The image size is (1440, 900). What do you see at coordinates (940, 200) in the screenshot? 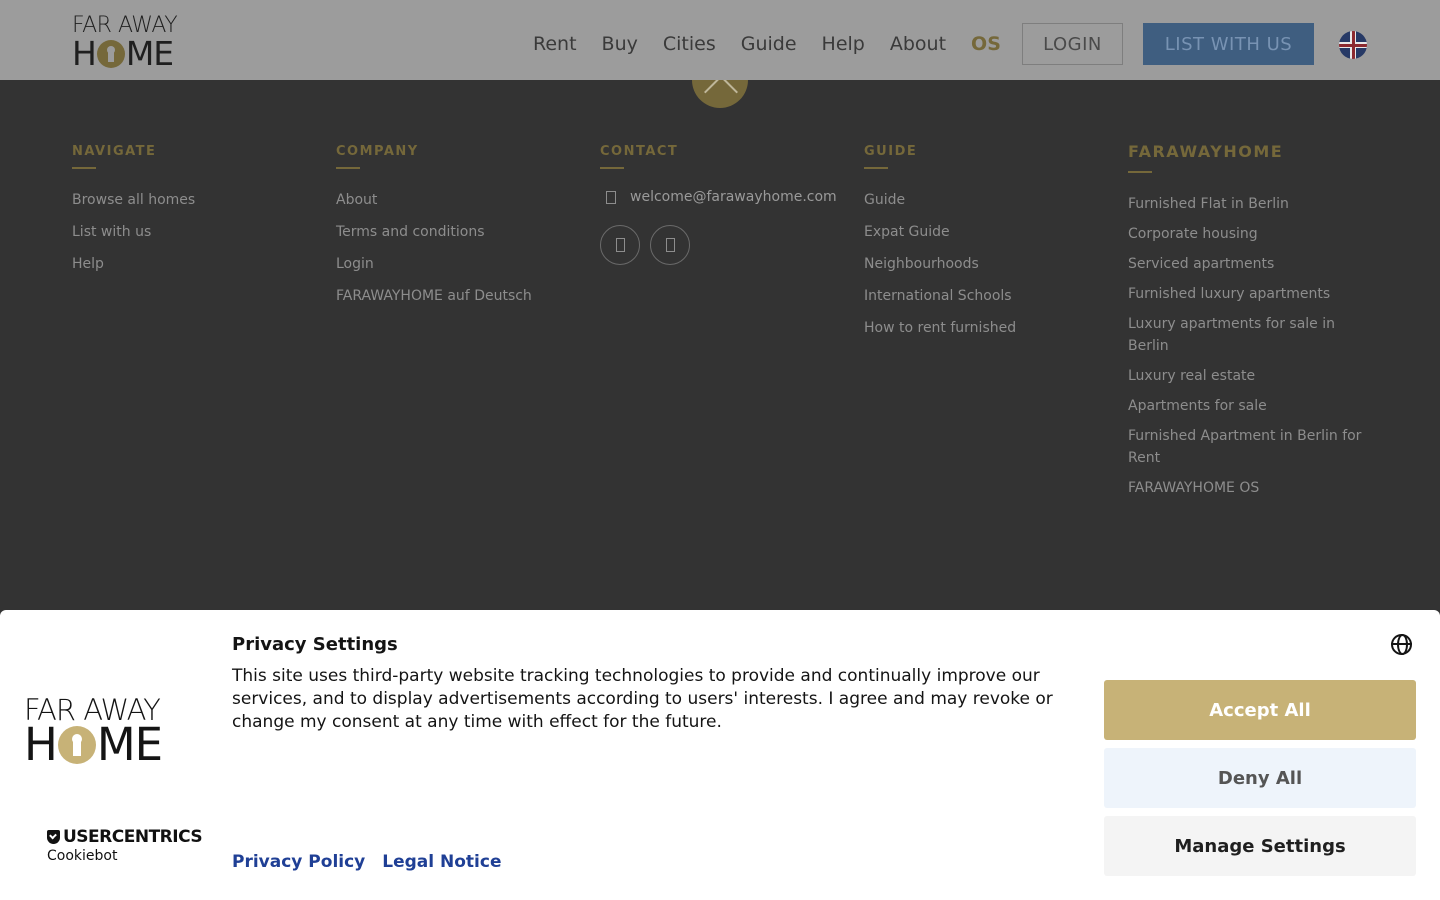
I see `footer-link-guide: Guide` at bounding box center [940, 200].